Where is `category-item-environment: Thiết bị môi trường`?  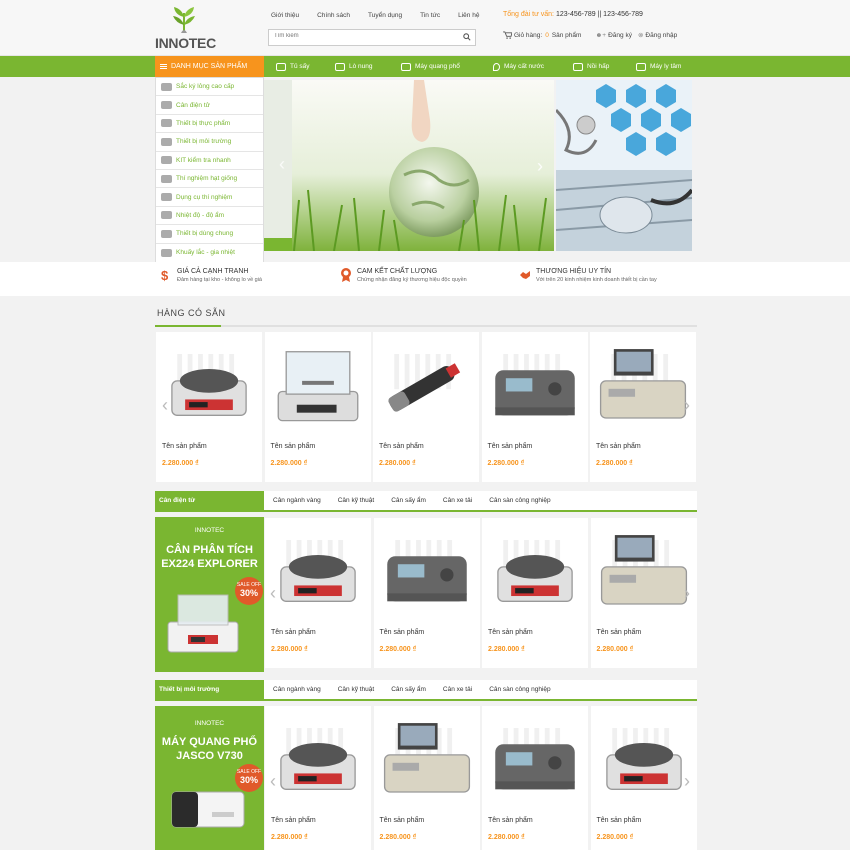
category-item-environment: Thiết bị môi trường is located at coordinates (209, 142).